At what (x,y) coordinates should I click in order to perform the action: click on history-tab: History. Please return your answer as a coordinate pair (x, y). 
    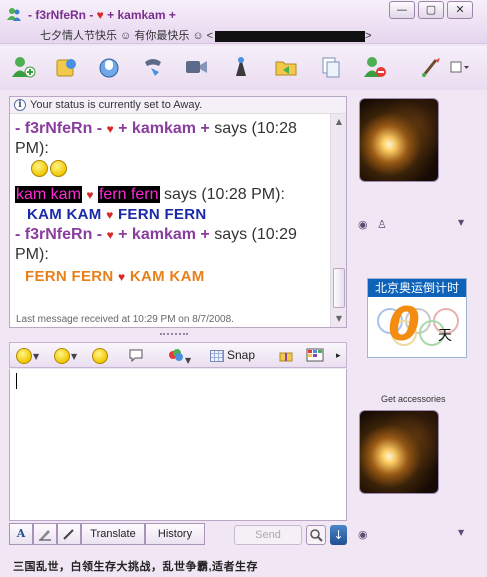
    Looking at the image, I should click on (175, 534).